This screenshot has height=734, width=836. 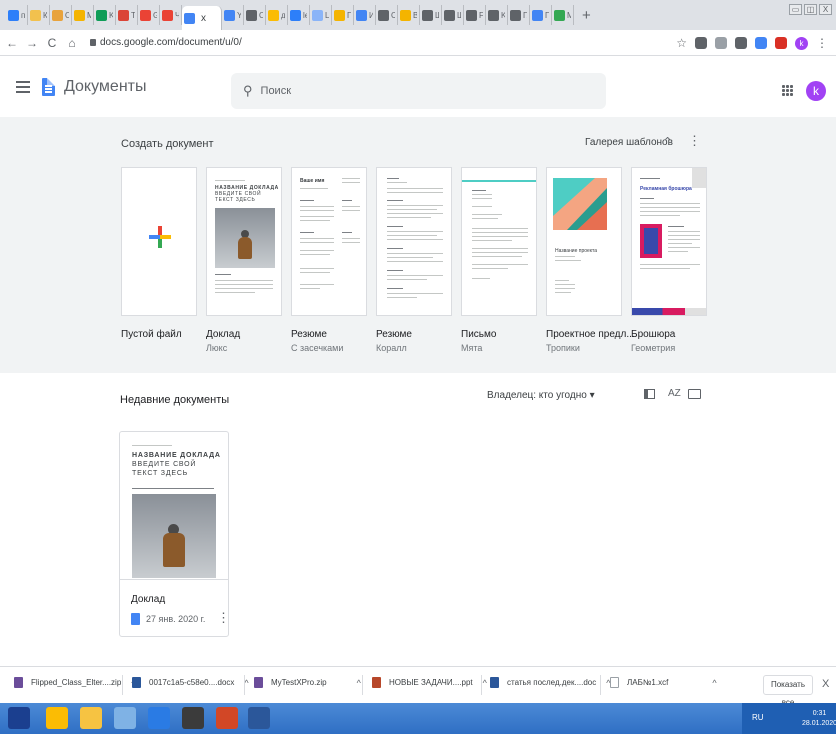 What do you see at coordinates (171, 15) in the screenshot?
I see `browser-tab: Чe` at bounding box center [171, 15].